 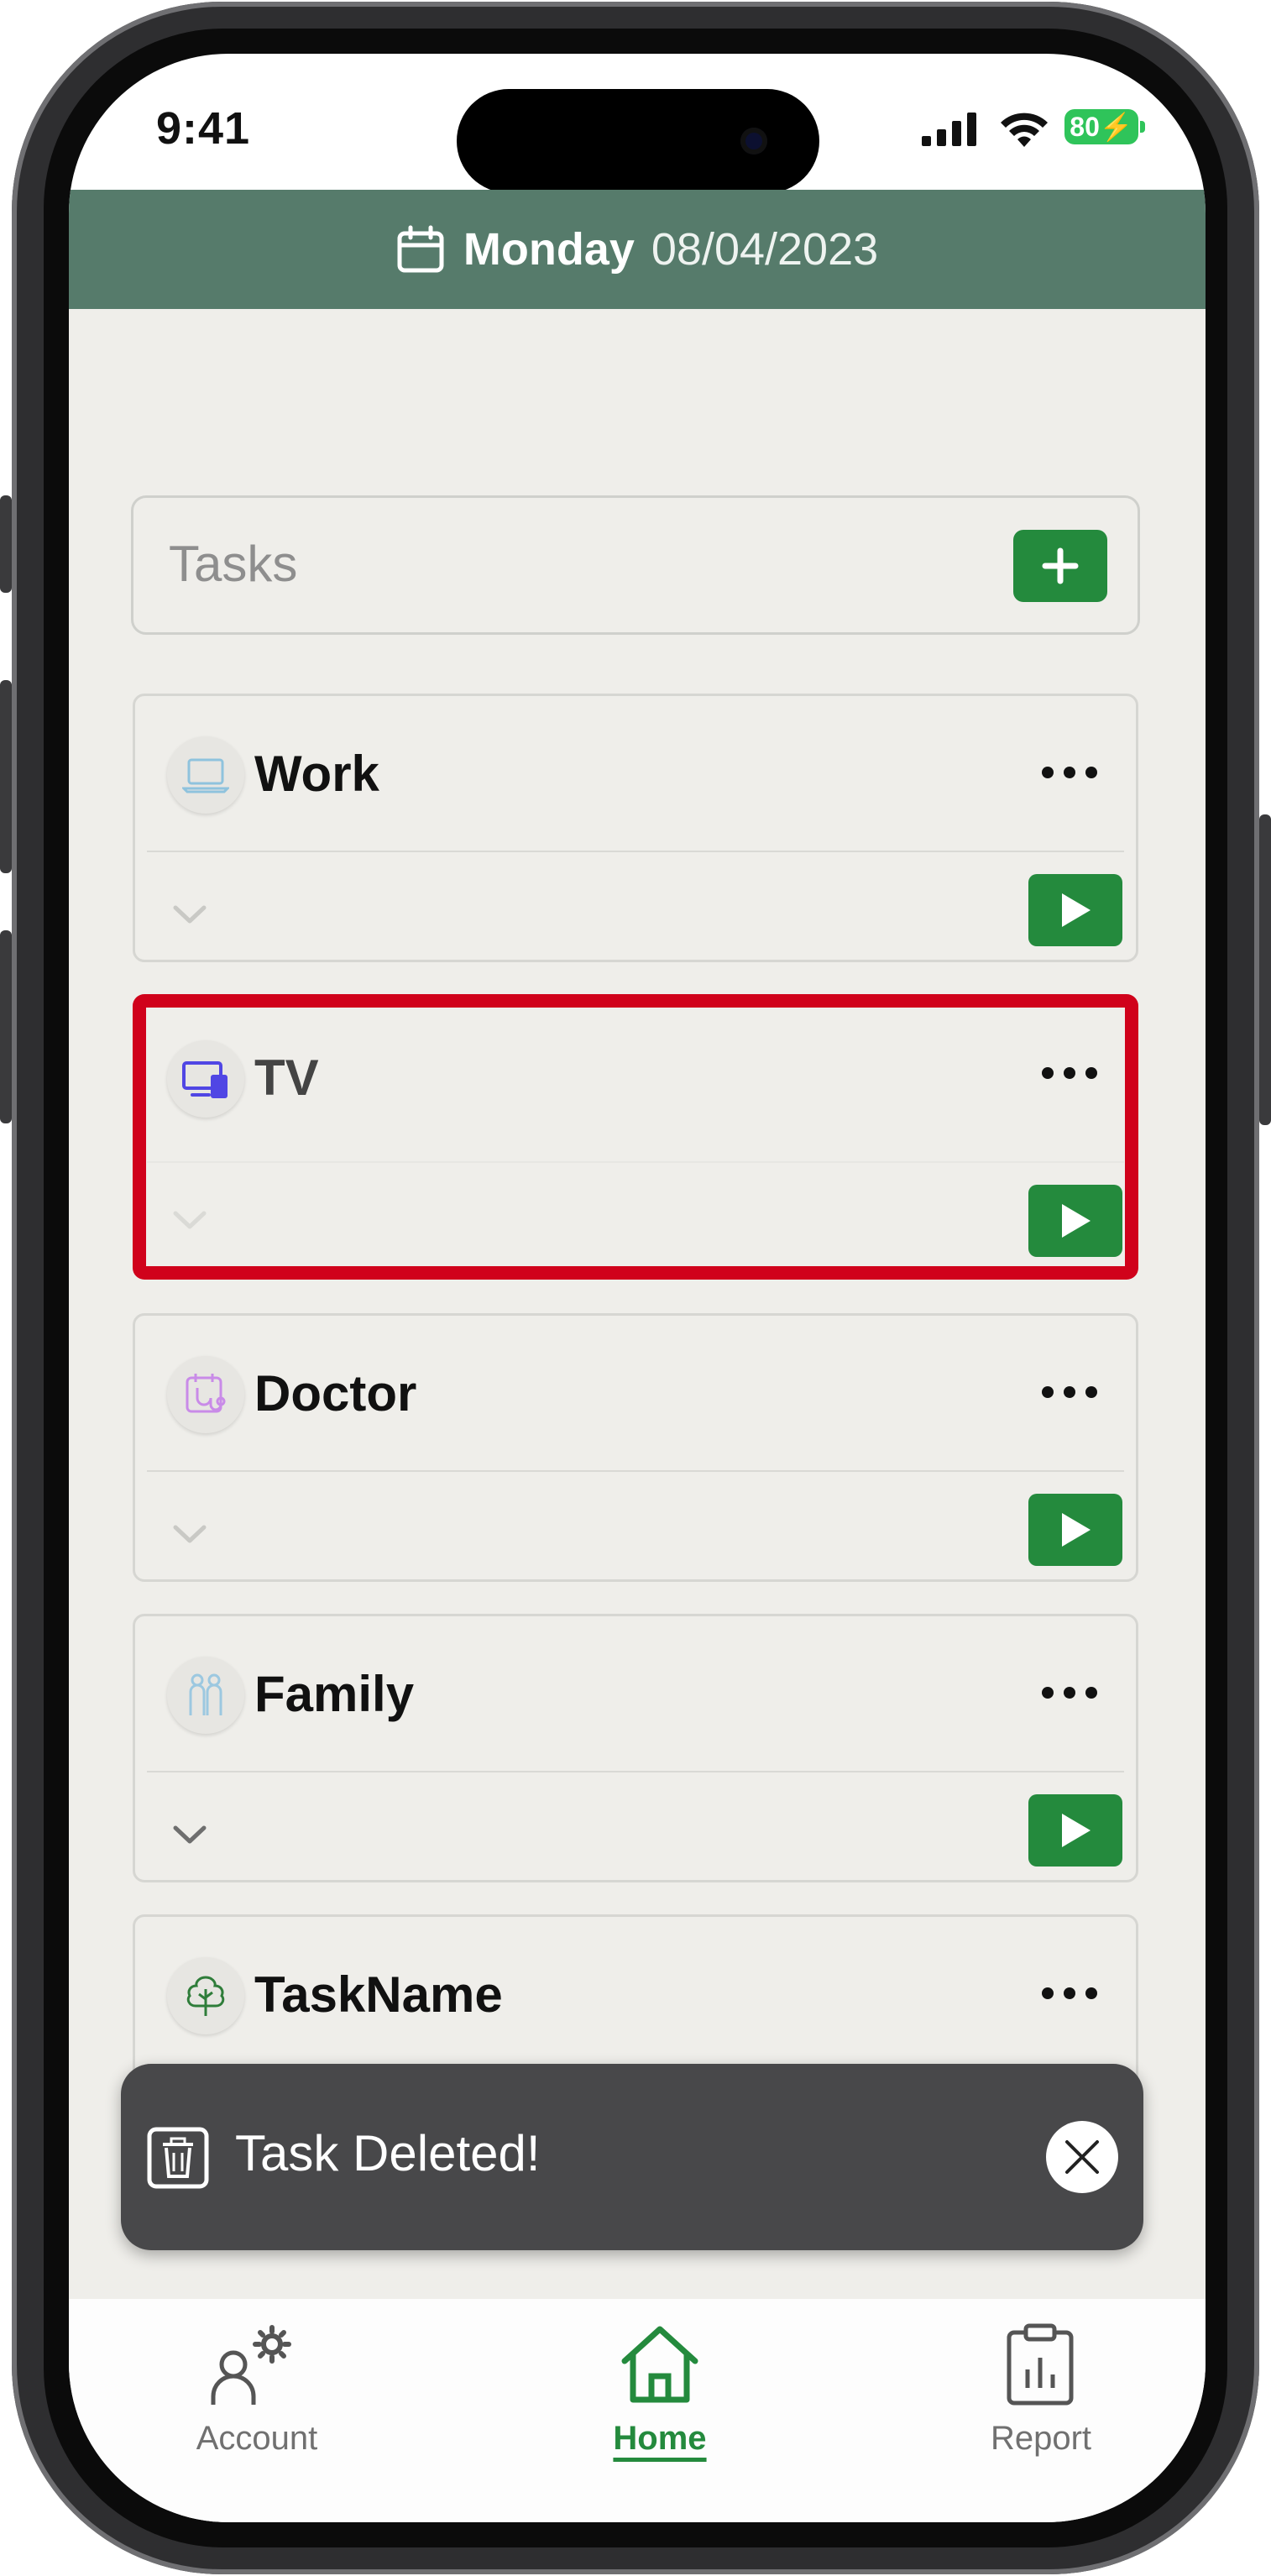 I want to click on task-card-work: Work, so click(x=635, y=828).